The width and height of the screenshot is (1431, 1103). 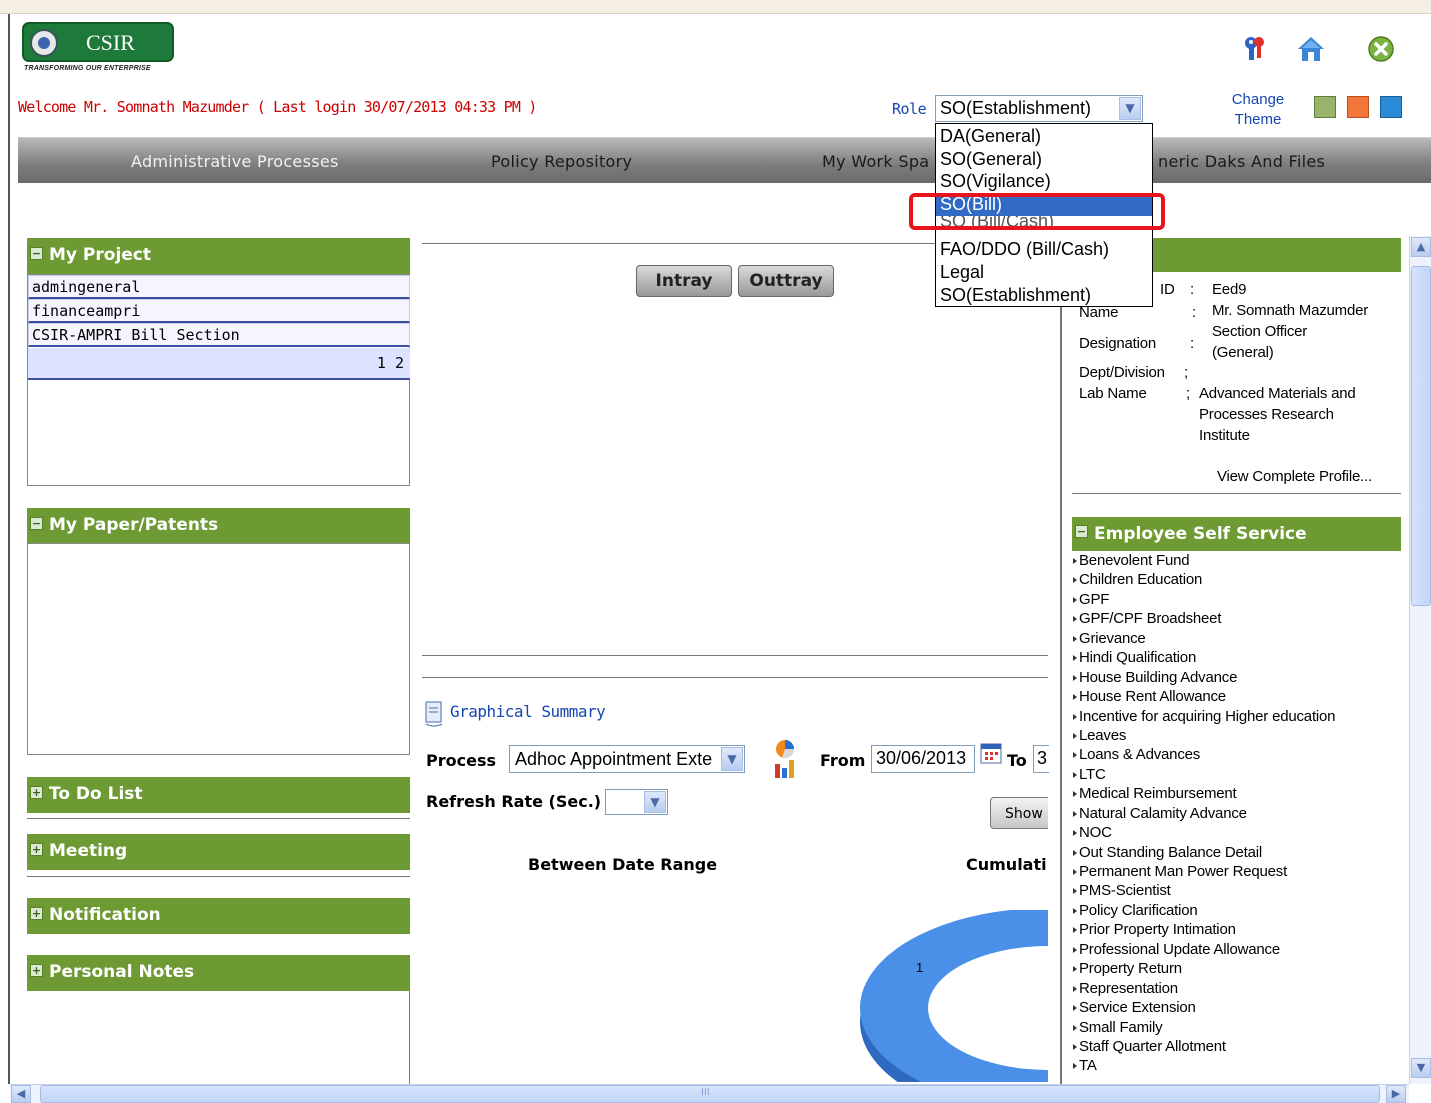 I want to click on ess-item: TA, so click(x=1203, y=1065).